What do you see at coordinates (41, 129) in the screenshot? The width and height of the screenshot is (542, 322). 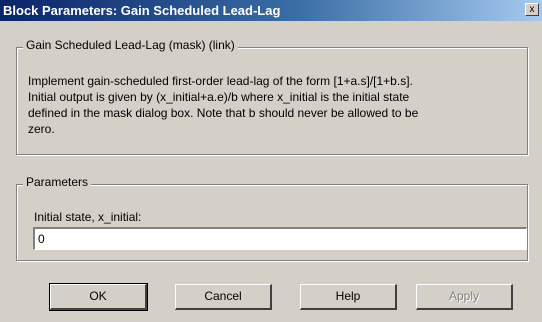 I see `description-line: zero.` at bounding box center [41, 129].